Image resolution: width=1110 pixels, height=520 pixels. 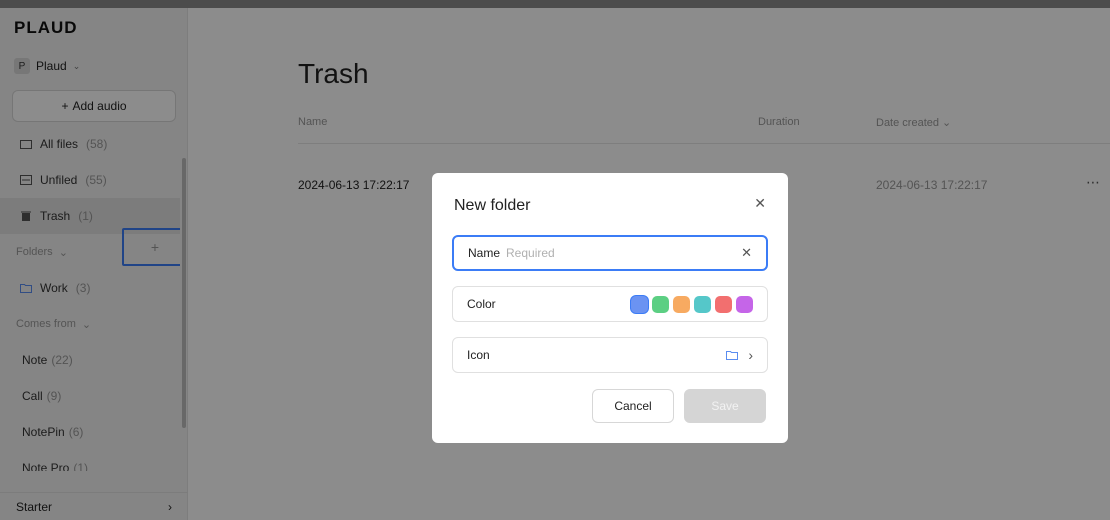 I want to click on color-swatches, so click(x=692, y=304).